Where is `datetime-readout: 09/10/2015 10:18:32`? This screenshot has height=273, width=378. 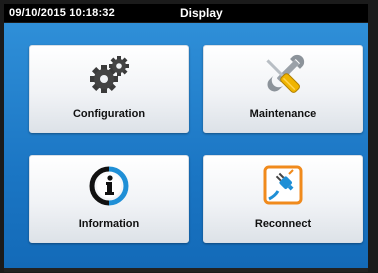
datetime-readout: 09/10/2015 10:18:32 is located at coordinates (62, 13).